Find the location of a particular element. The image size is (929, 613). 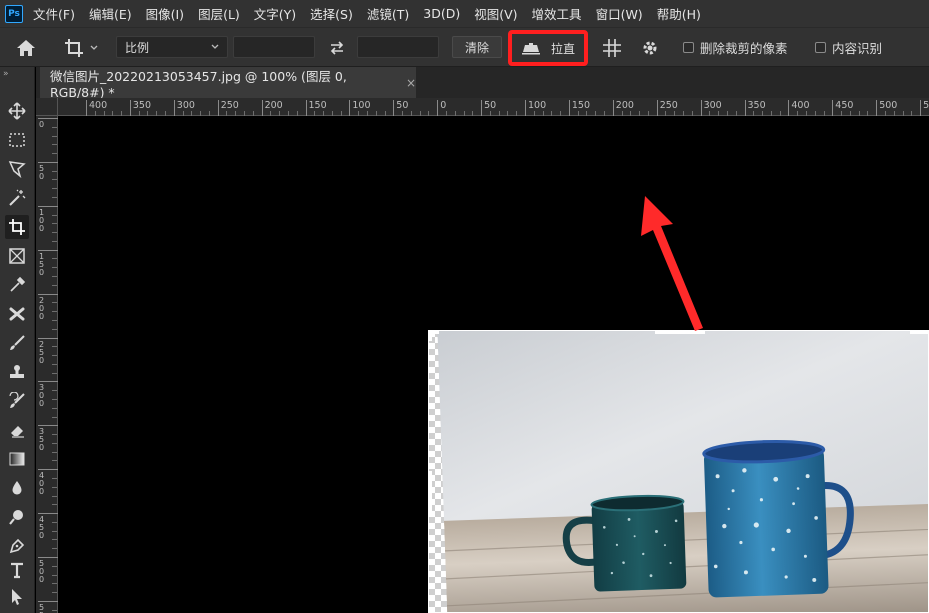

menu-3d: 3D(D) is located at coordinates (441, 13).